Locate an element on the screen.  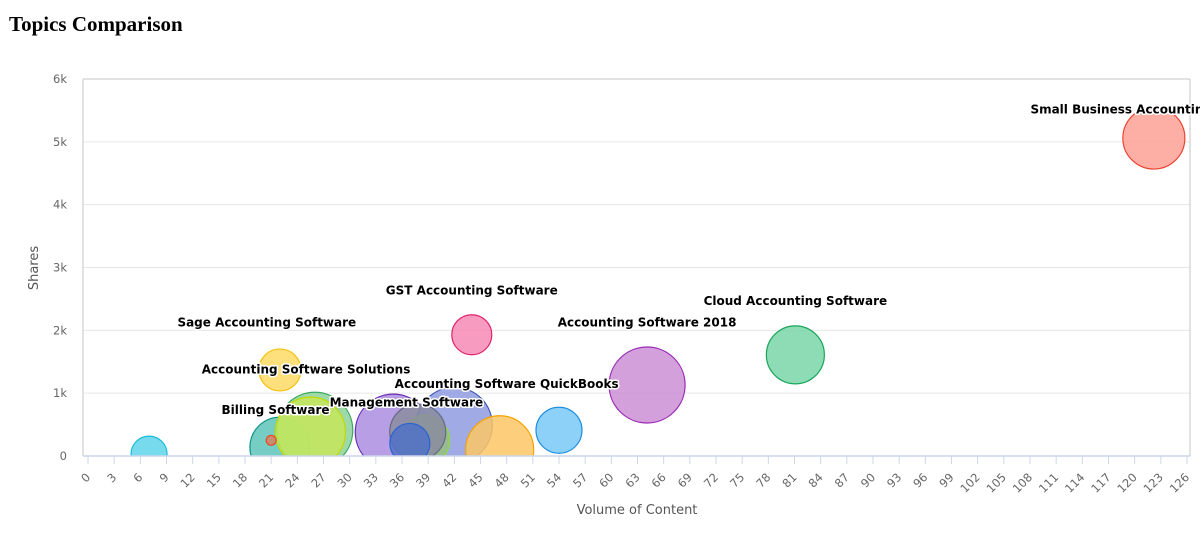
y-axis-title: Shares is located at coordinates (34, 268).